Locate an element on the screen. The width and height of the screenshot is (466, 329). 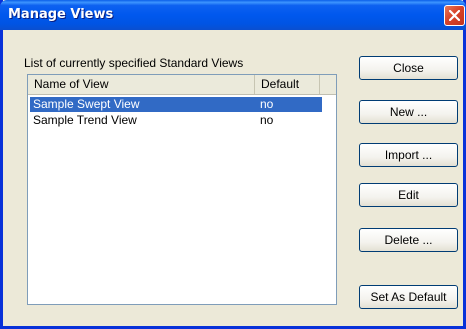
title-bar: Manage Views is located at coordinates (233, 15).